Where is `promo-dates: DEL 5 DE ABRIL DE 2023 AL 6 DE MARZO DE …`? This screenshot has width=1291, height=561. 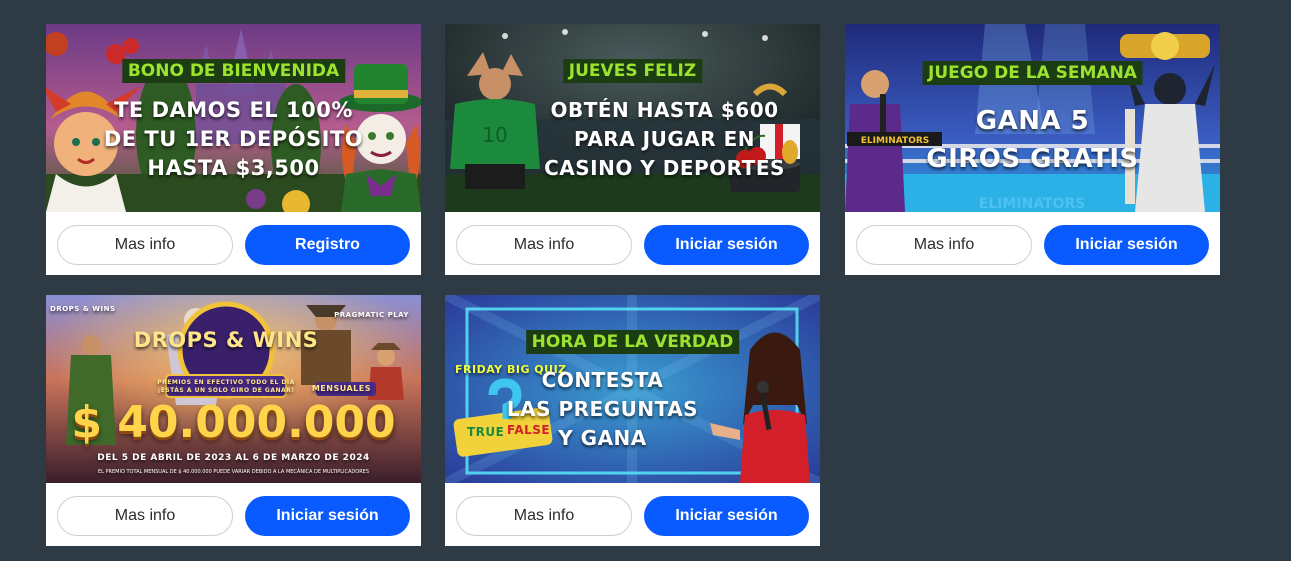
promo-dates: DEL 5 DE ABRIL DE 2023 AL 6 DE MARZO DE … is located at coordinates (233, 458).